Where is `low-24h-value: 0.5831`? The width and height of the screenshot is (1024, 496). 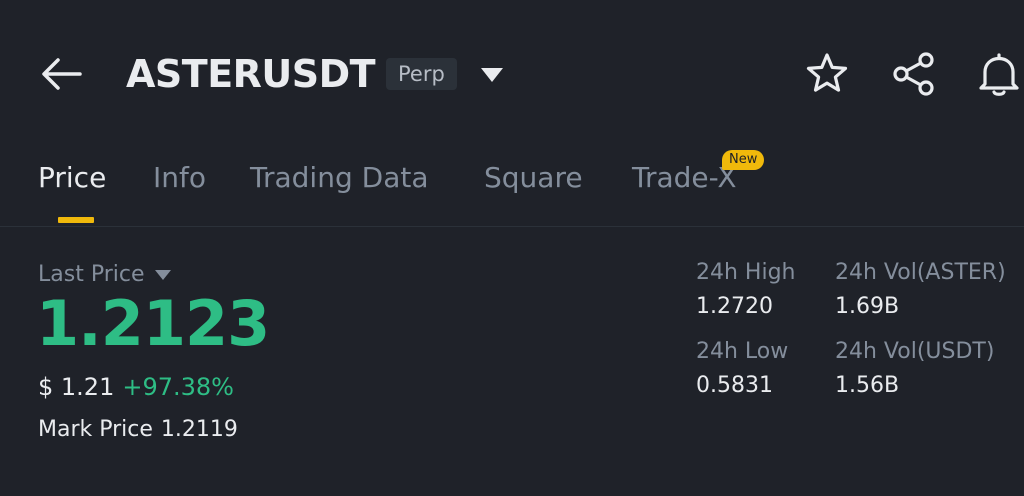
low-24h-value: 0.5831 is located at coordinates (734, 385).